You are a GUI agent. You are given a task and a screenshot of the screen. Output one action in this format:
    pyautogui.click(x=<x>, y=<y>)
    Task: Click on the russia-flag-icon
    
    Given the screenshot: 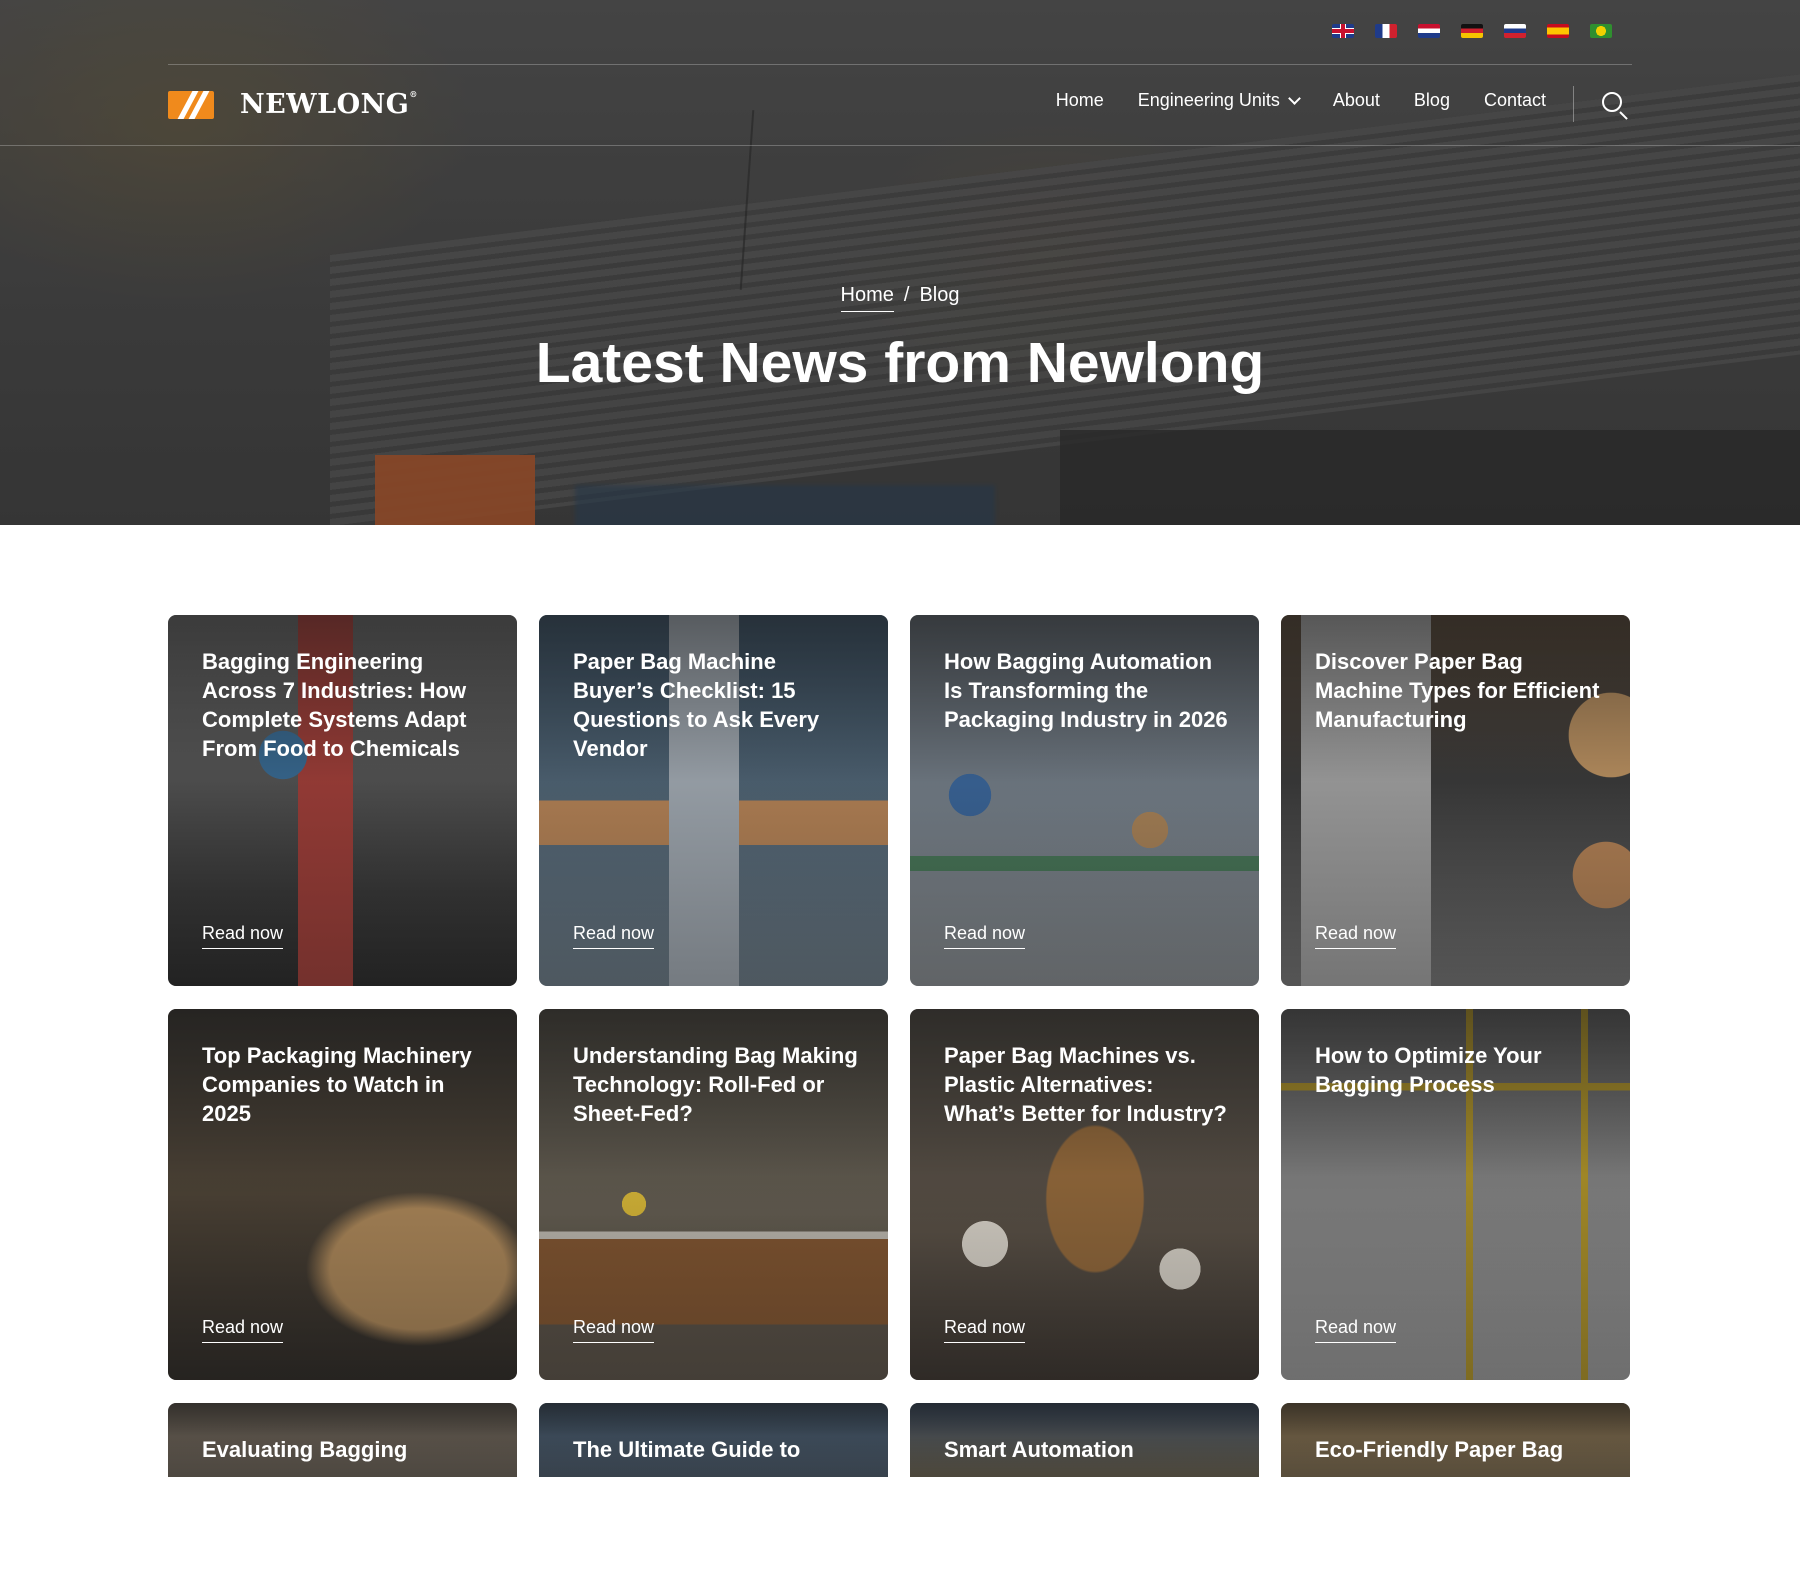 What is the action you would take?
    pyautogui.click(x=1515, y=31)
    